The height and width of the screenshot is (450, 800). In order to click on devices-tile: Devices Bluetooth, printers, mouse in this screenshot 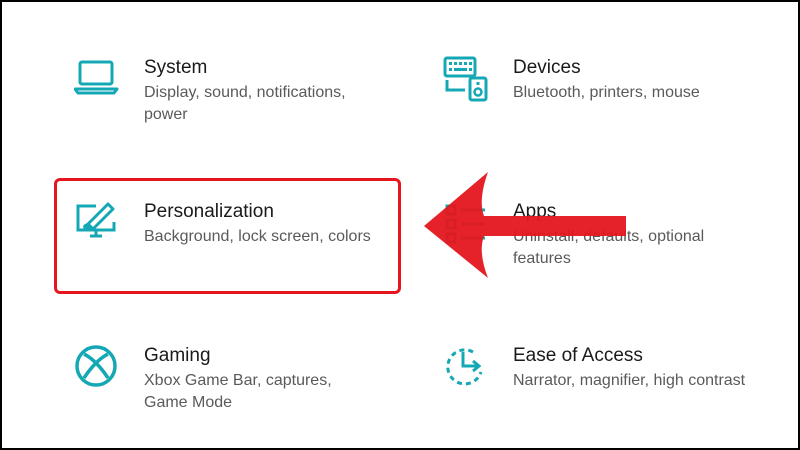, I will do `click(593, 101)`.